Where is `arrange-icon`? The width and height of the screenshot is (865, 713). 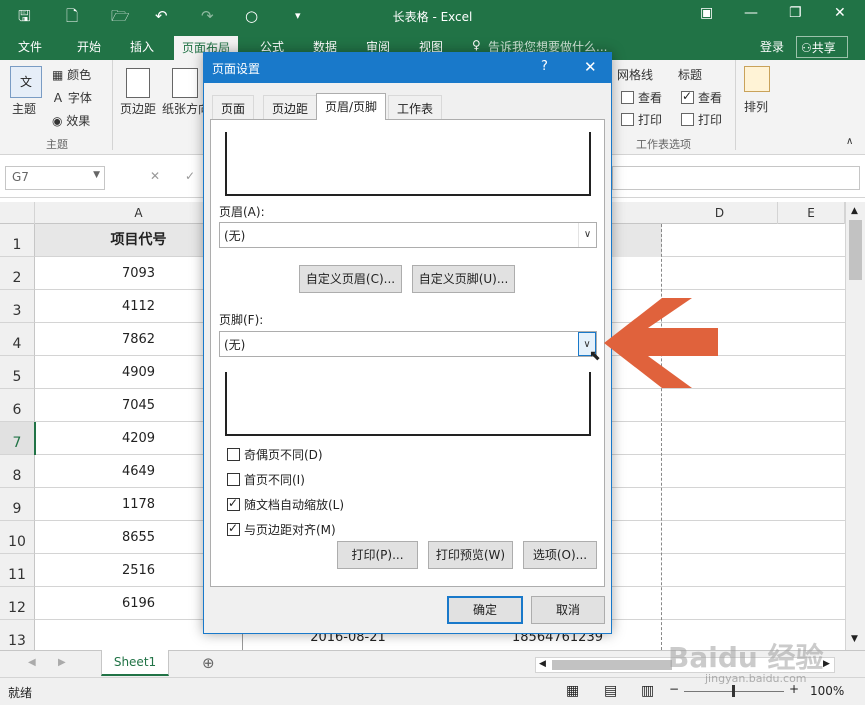 arrange-icon is located at coordinates (757, 79).